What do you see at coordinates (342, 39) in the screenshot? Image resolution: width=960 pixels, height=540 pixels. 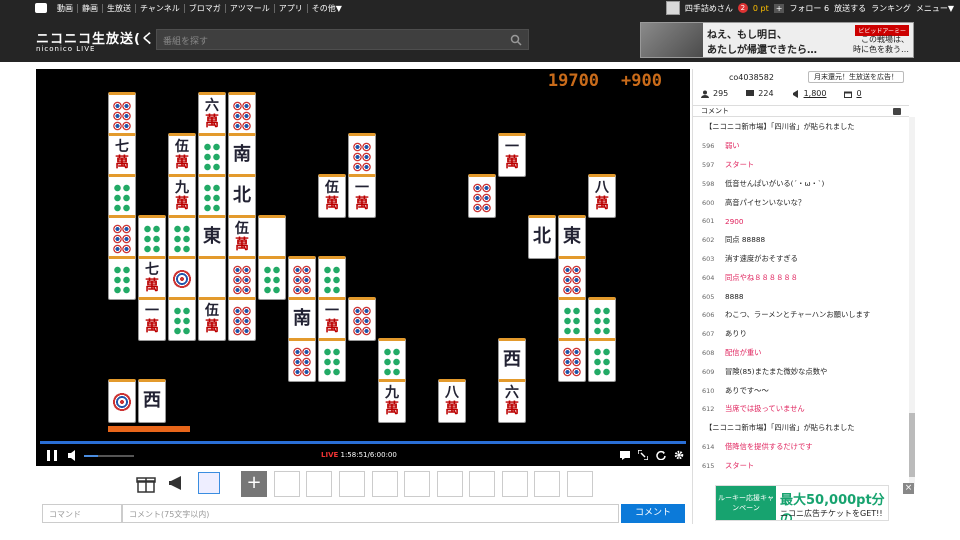 I see `search-input: 番組を探す` at bounding box center [342, 39].